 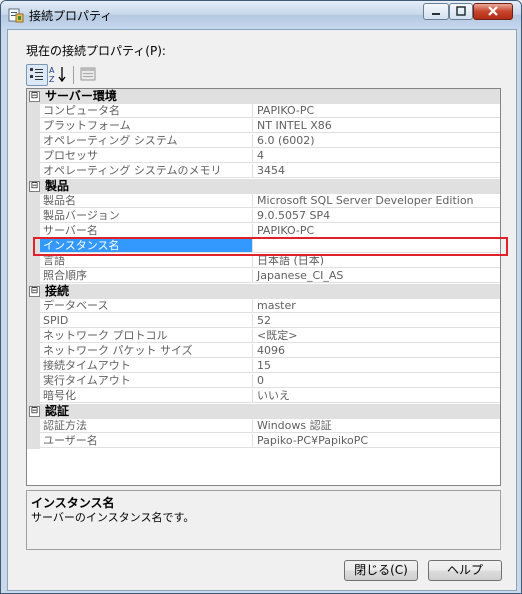 I want to click on category-row: ⊟ 認証, so click(x=263, y=411).